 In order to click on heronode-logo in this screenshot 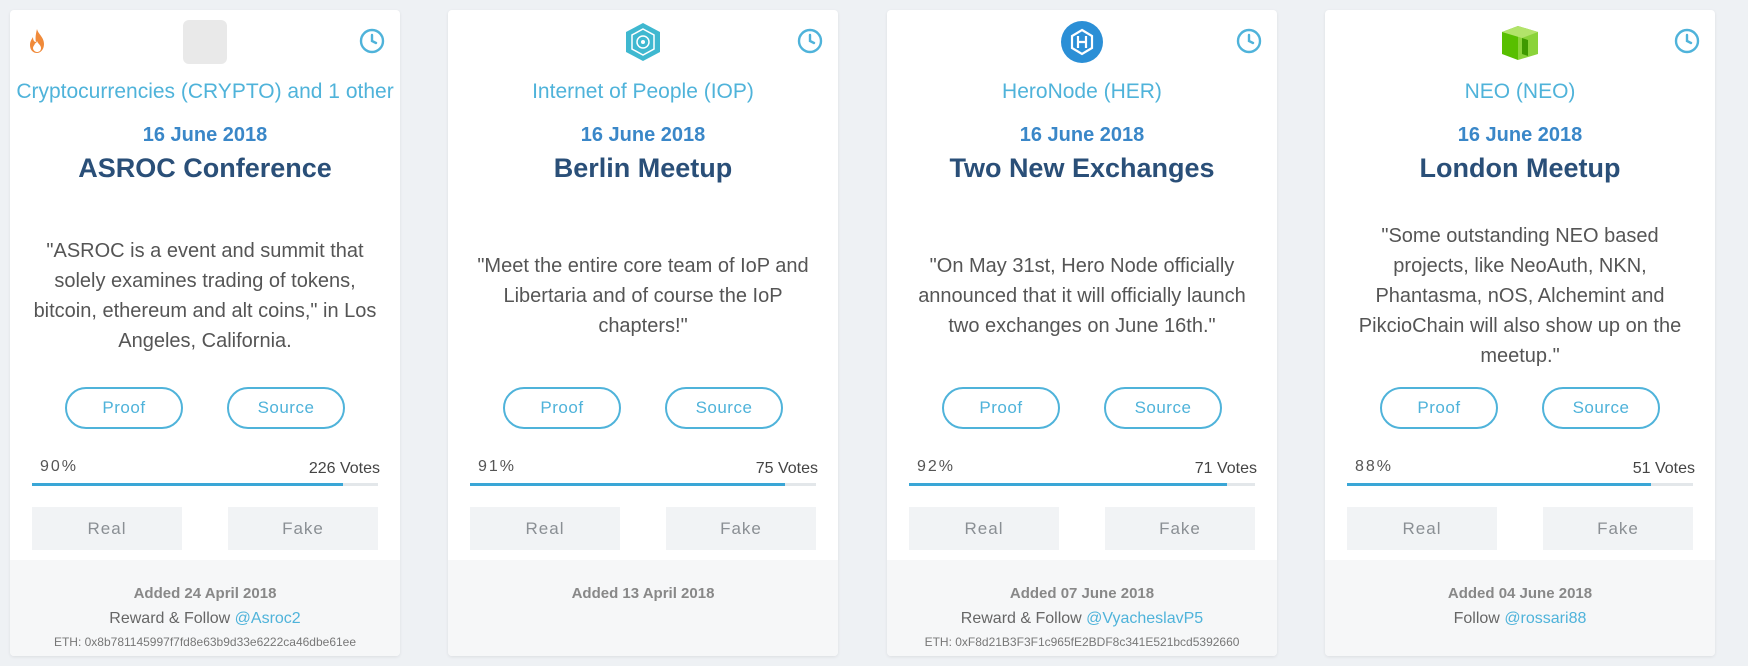, I will do `click(1082, 42)`.